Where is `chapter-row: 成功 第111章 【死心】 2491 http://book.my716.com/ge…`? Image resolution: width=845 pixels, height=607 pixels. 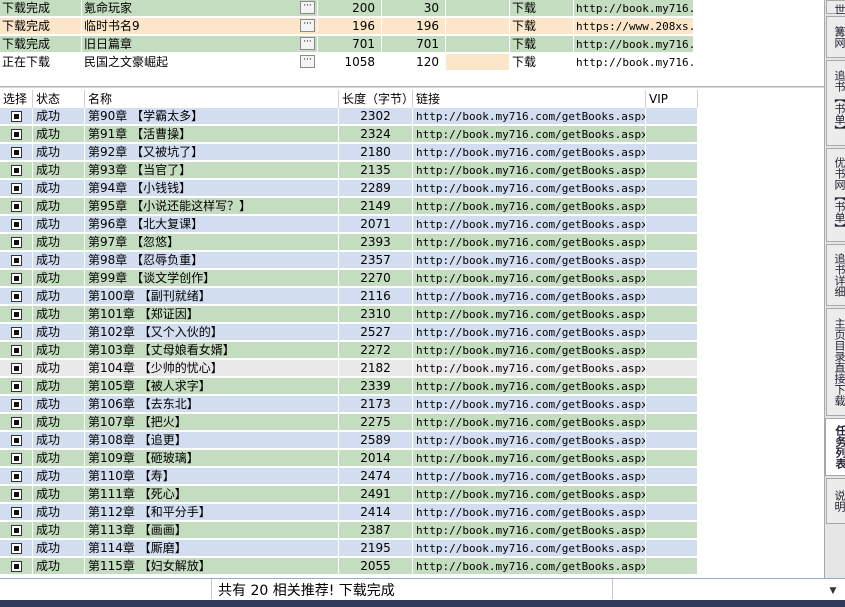 chapter-row: 成功 第111章 【死心】 2491 http://book.my716.com/ge… is located at coordinates (349, 495).